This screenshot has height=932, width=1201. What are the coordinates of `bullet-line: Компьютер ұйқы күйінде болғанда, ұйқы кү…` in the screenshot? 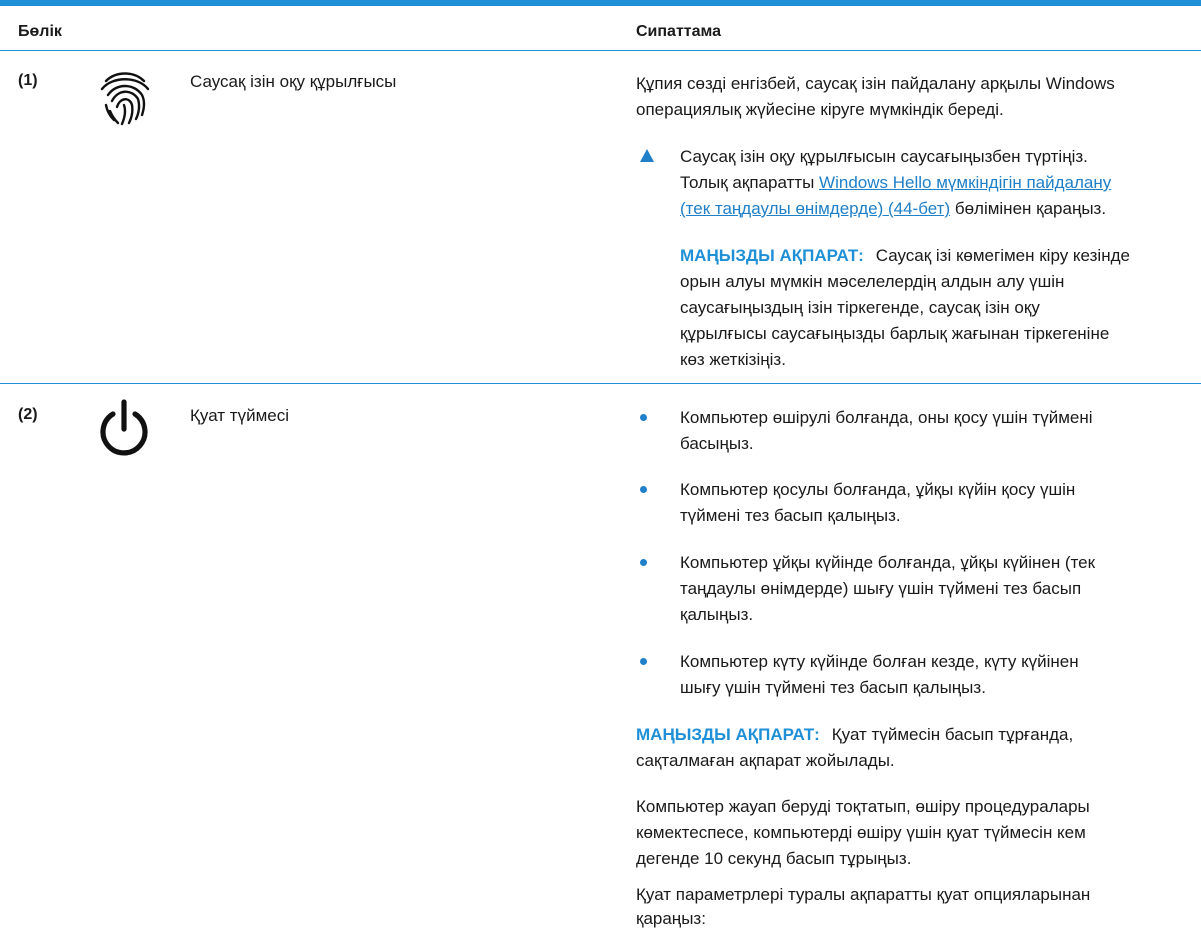 It's located at (888, 562).